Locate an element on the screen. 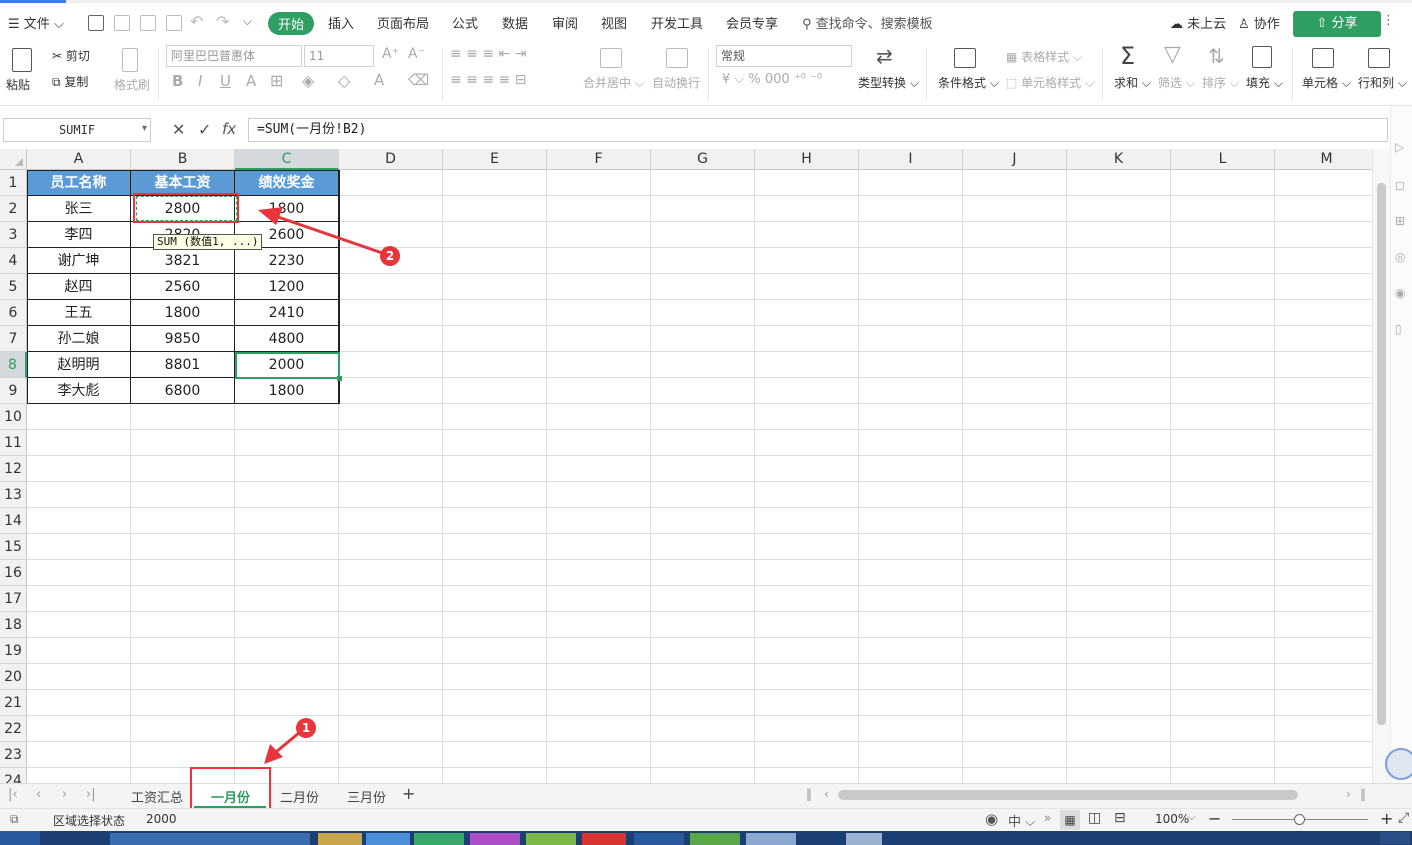 This screenshot has width=1412, height=845. table-data-cell: 2230 is located at coordinates (287, 261).